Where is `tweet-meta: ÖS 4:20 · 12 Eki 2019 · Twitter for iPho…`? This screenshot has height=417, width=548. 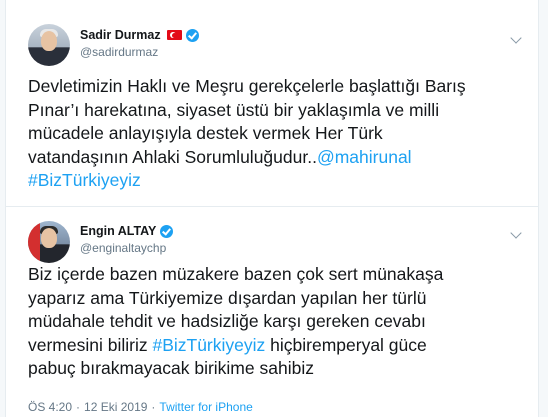 tweet-meta: ÖS 4:20 · 12 Eki 2019 · Twitter for iPho… is located at coordinates (140, 407).